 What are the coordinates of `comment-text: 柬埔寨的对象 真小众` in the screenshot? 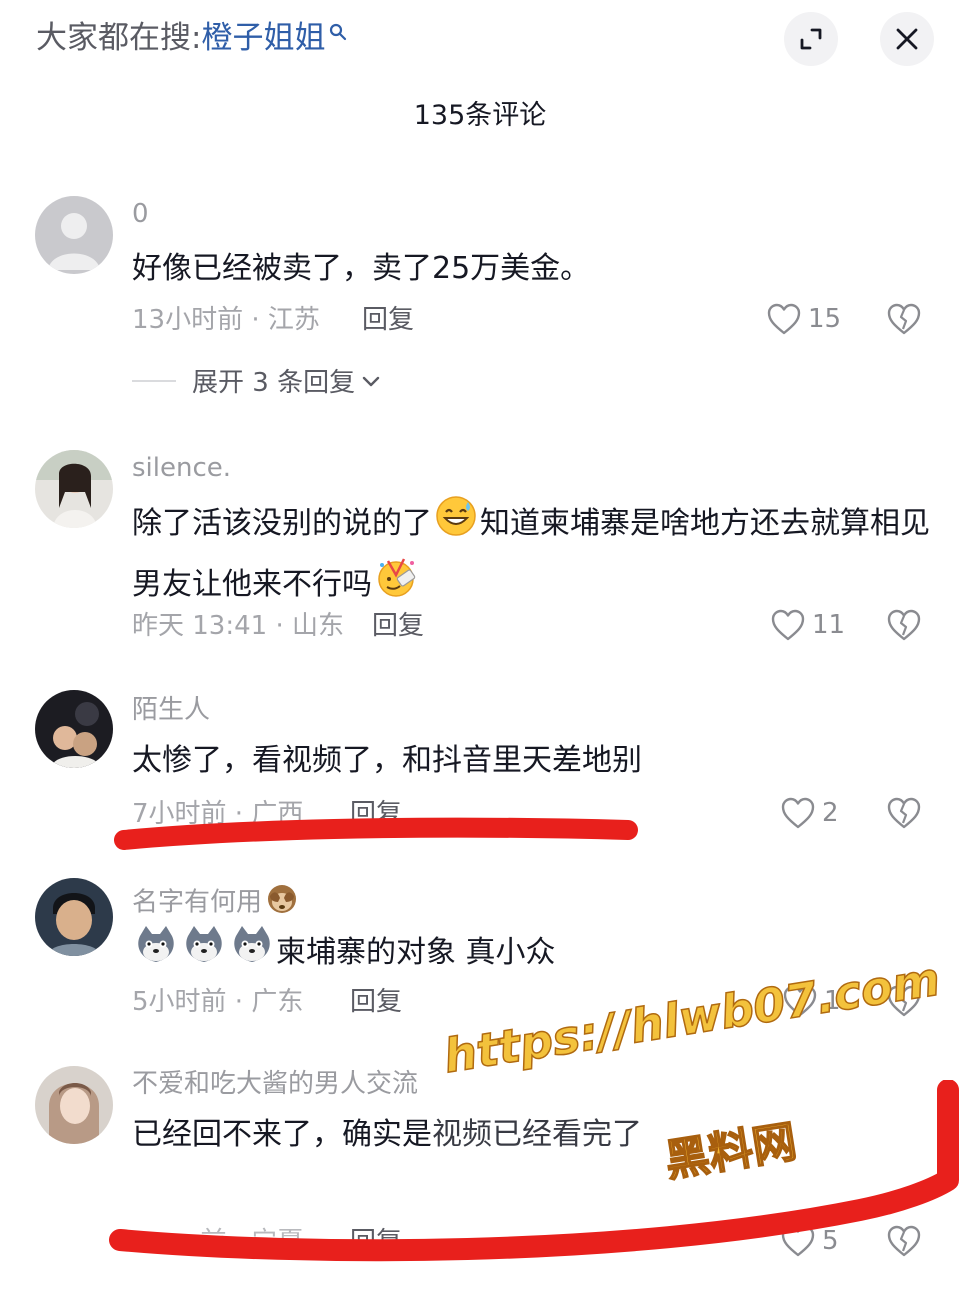 It's located at (532, 952).